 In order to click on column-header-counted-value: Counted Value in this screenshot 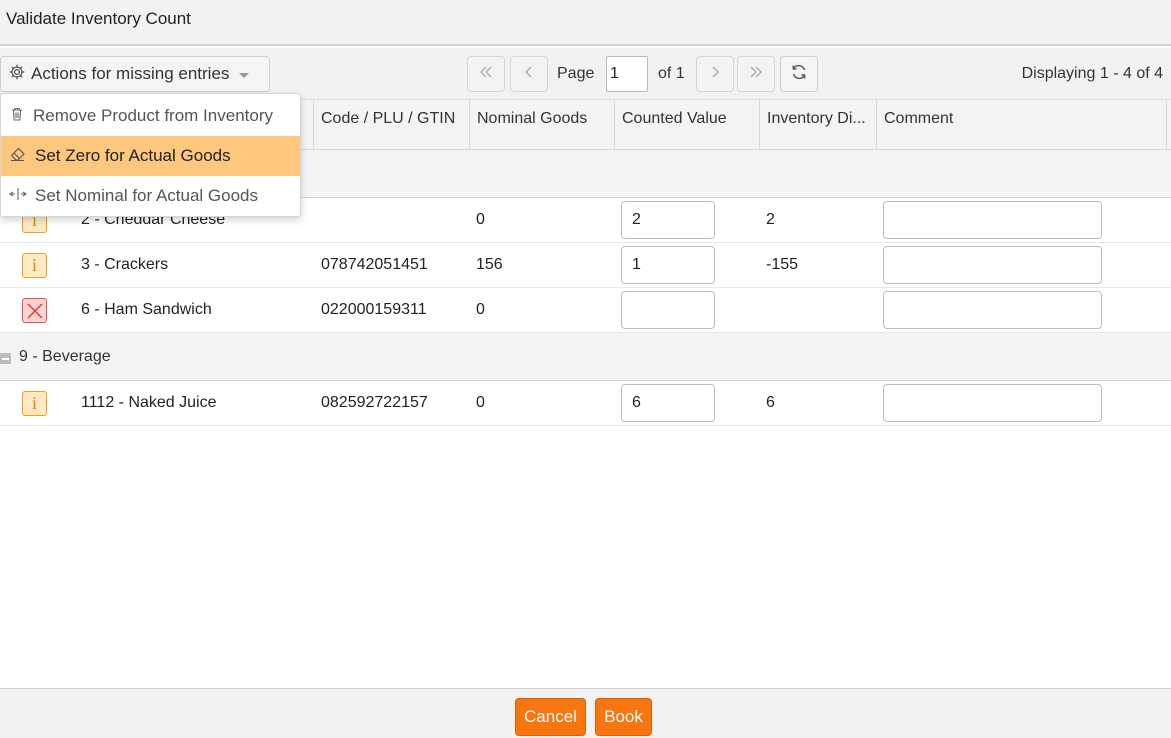, I will do `click(687, 124)`.